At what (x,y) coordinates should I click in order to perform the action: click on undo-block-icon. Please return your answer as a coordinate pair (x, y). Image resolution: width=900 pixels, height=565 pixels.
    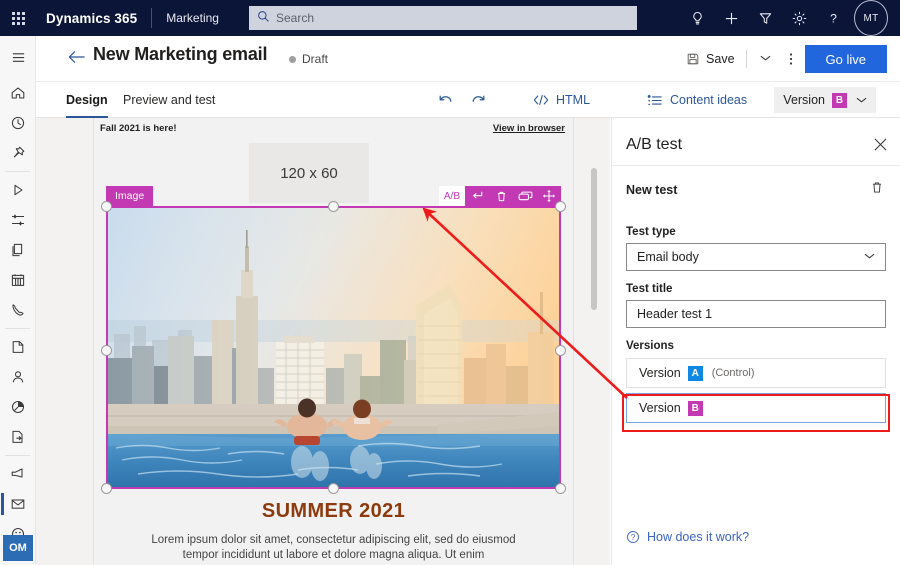
    Looking at the image, I should click on (477, 196).